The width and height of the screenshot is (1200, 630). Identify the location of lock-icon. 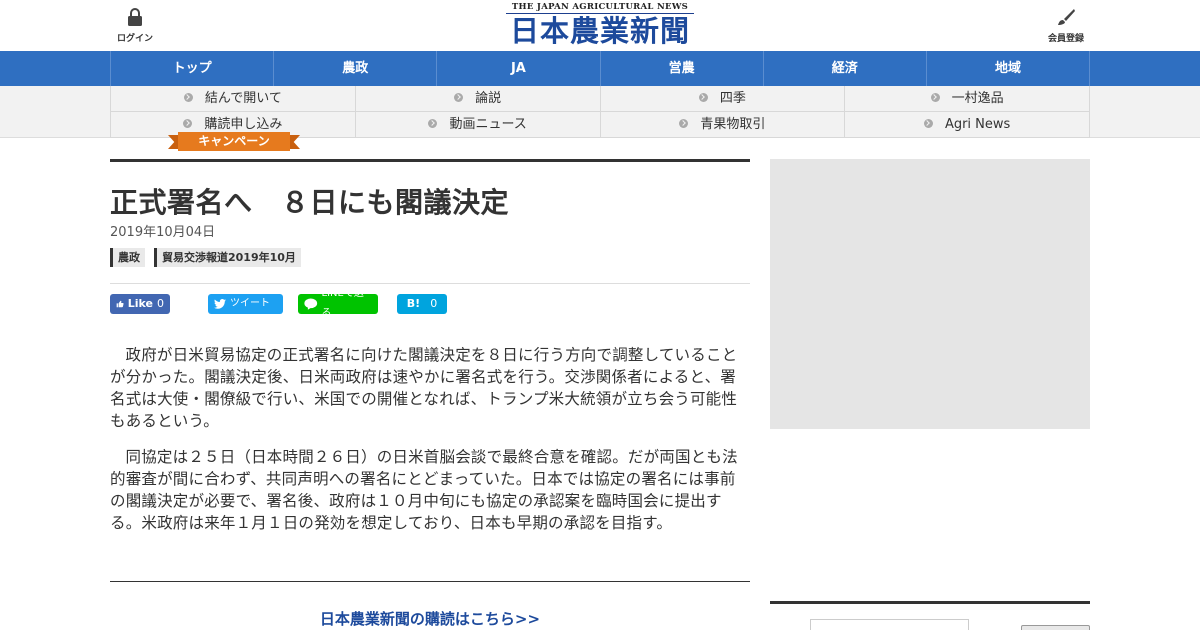
(135, 17).